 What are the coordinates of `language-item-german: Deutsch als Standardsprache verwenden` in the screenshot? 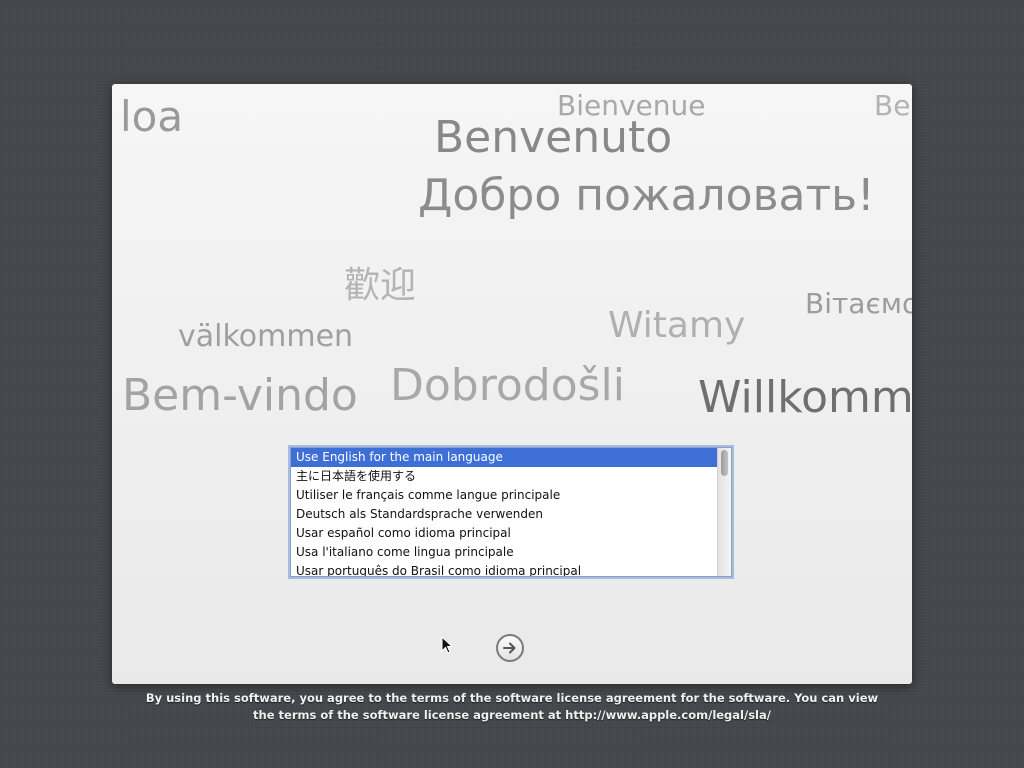 It's located at (504, 514).